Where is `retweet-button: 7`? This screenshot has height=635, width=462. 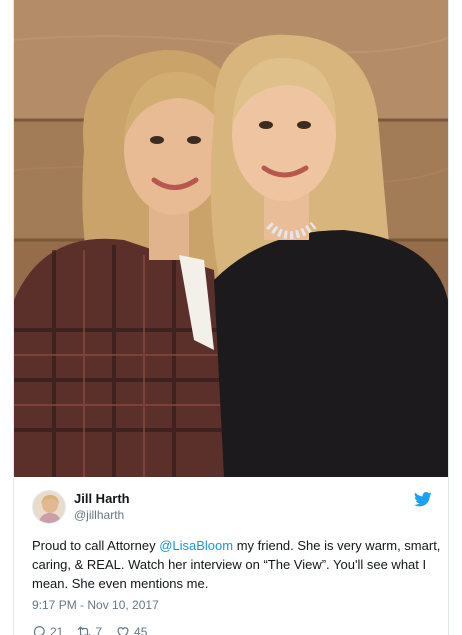 retweet-button: 7 is located at coordinates (89, 630).